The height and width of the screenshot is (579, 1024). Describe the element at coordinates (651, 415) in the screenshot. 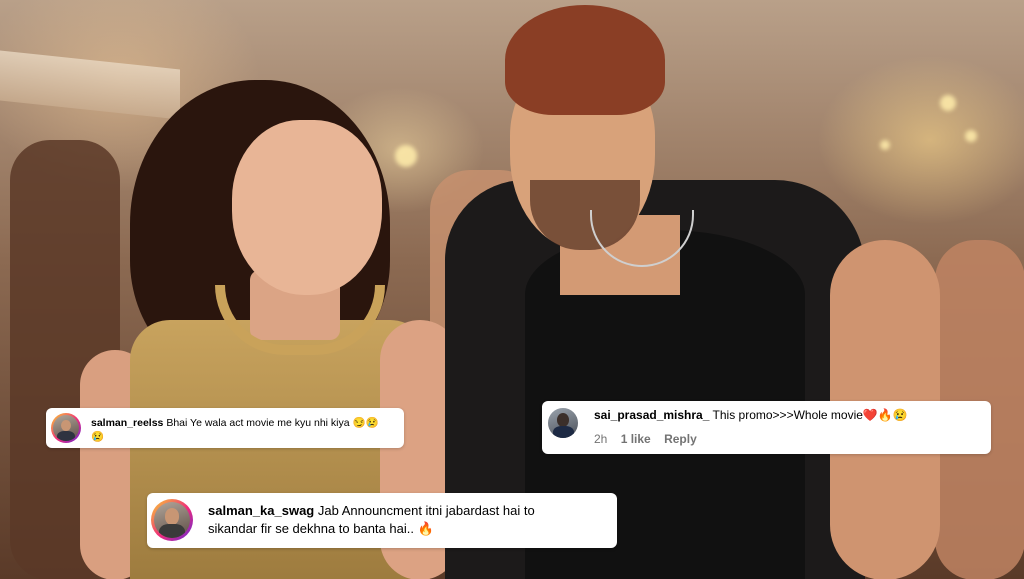

I see `comment-username: sai_prasad_mishra_` at that location.